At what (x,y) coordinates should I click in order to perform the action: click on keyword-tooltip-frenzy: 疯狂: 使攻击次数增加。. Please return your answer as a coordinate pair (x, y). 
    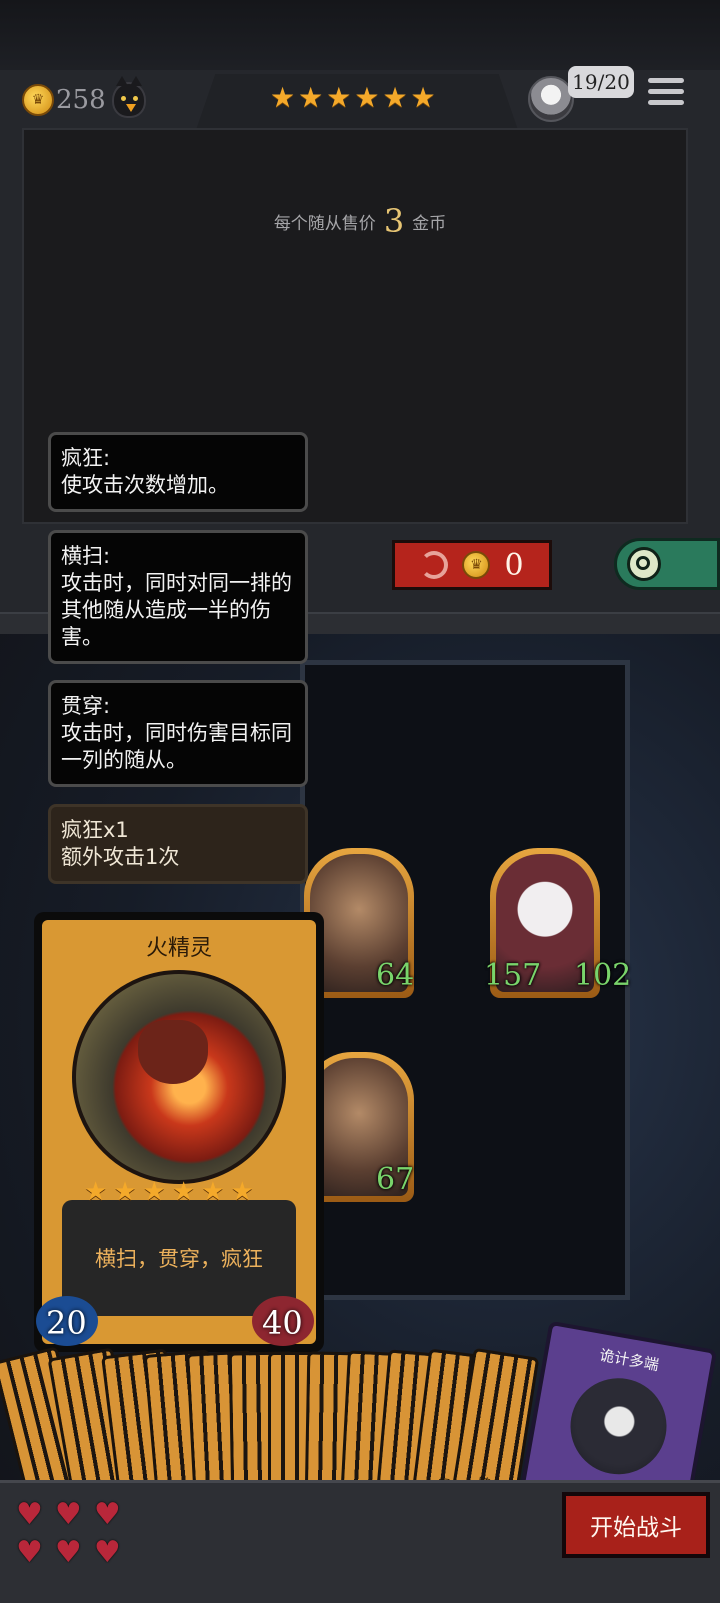
    Looking at the image, I should click on (178, 472).